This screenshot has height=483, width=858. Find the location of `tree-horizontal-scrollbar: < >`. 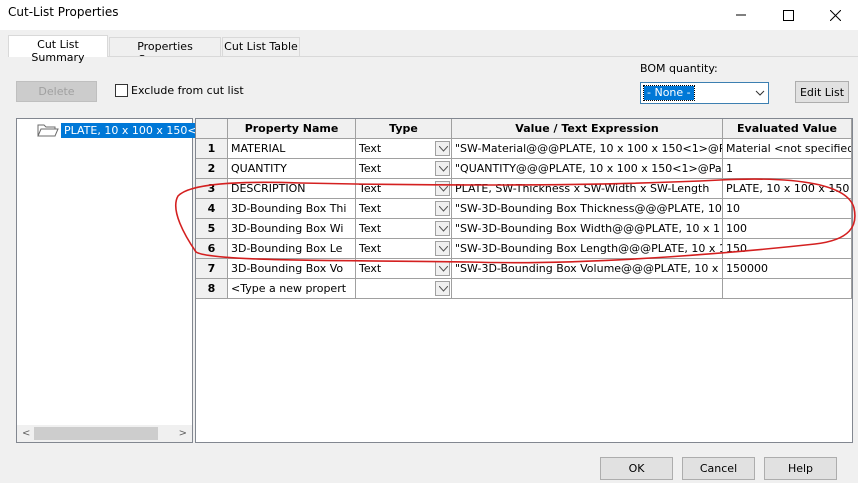

tree-horizontal-scrollbar: < > is located at coordinates (104, 433).